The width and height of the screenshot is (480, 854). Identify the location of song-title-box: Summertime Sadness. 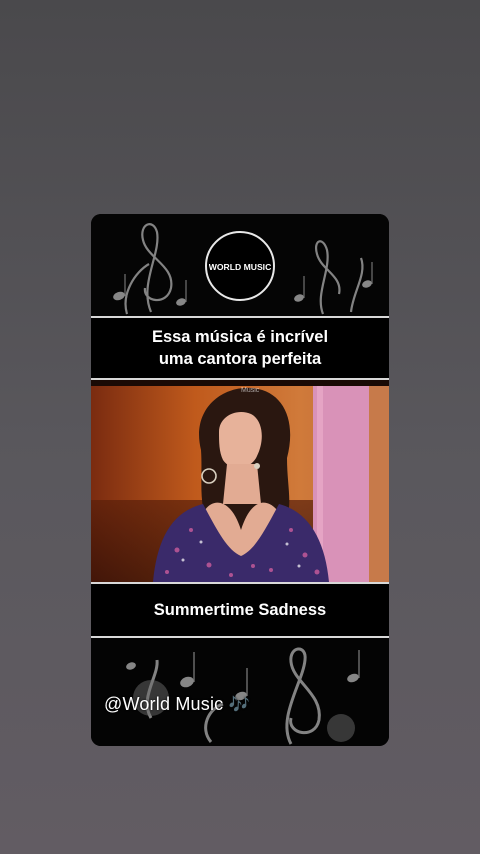
(240, 610).